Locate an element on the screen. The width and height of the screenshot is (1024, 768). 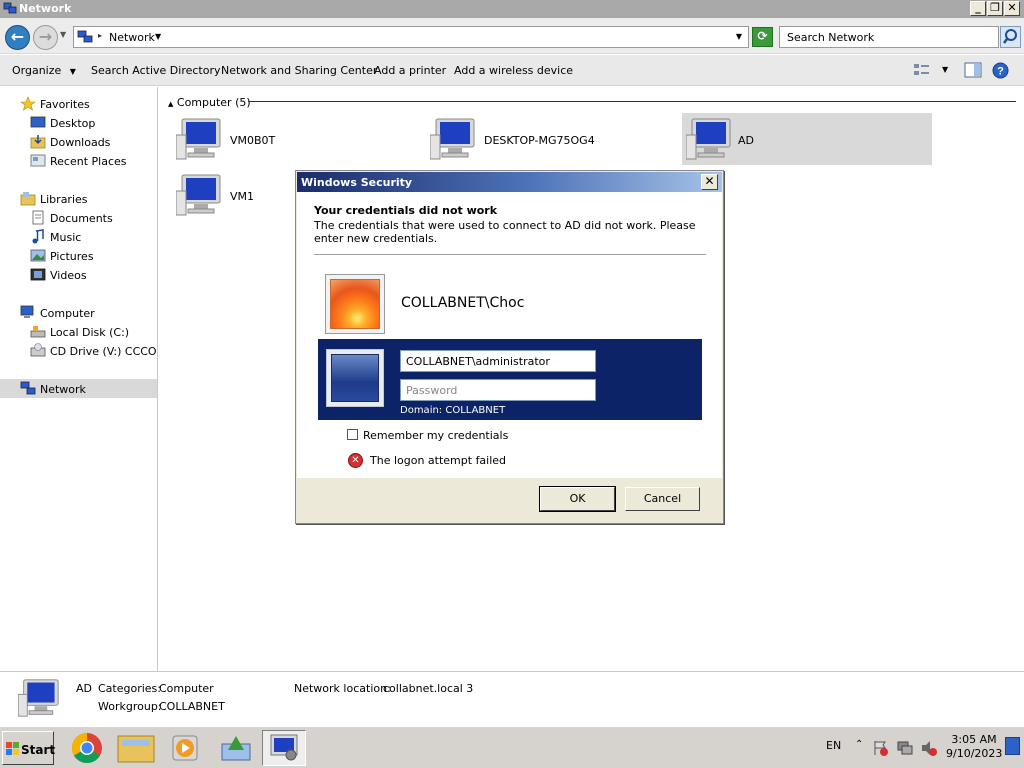
view-options-icon is located at coordinates (922, 70).